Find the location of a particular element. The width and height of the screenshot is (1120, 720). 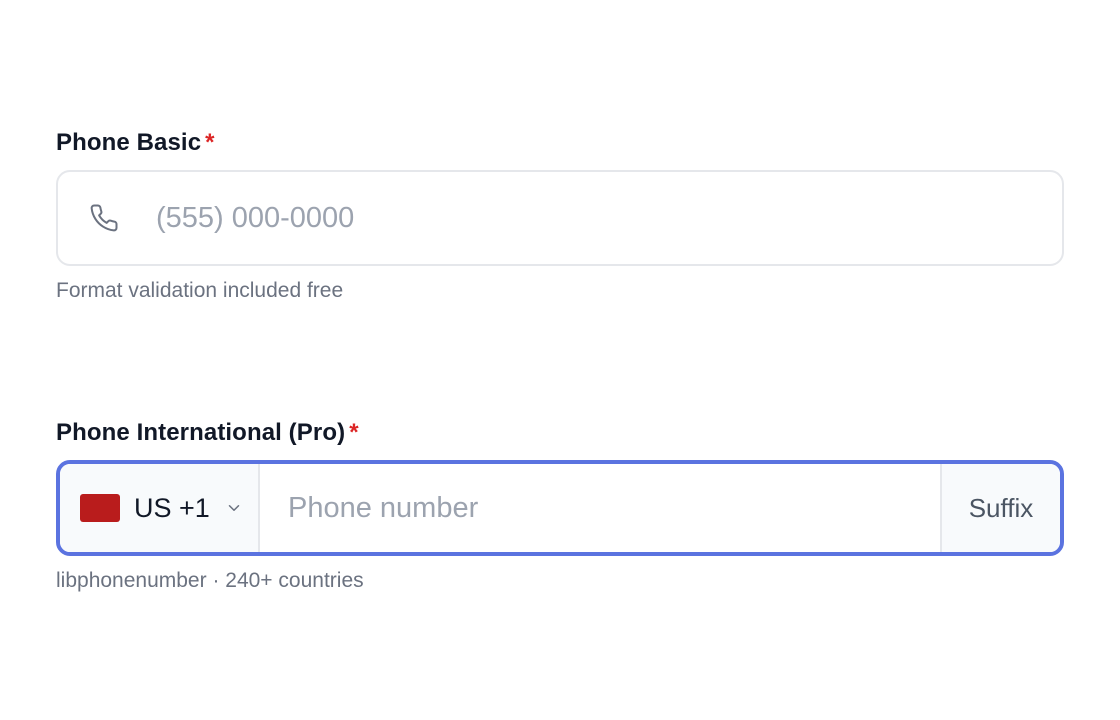

country-code-select: US +1 is located at coordinates (160, 508).